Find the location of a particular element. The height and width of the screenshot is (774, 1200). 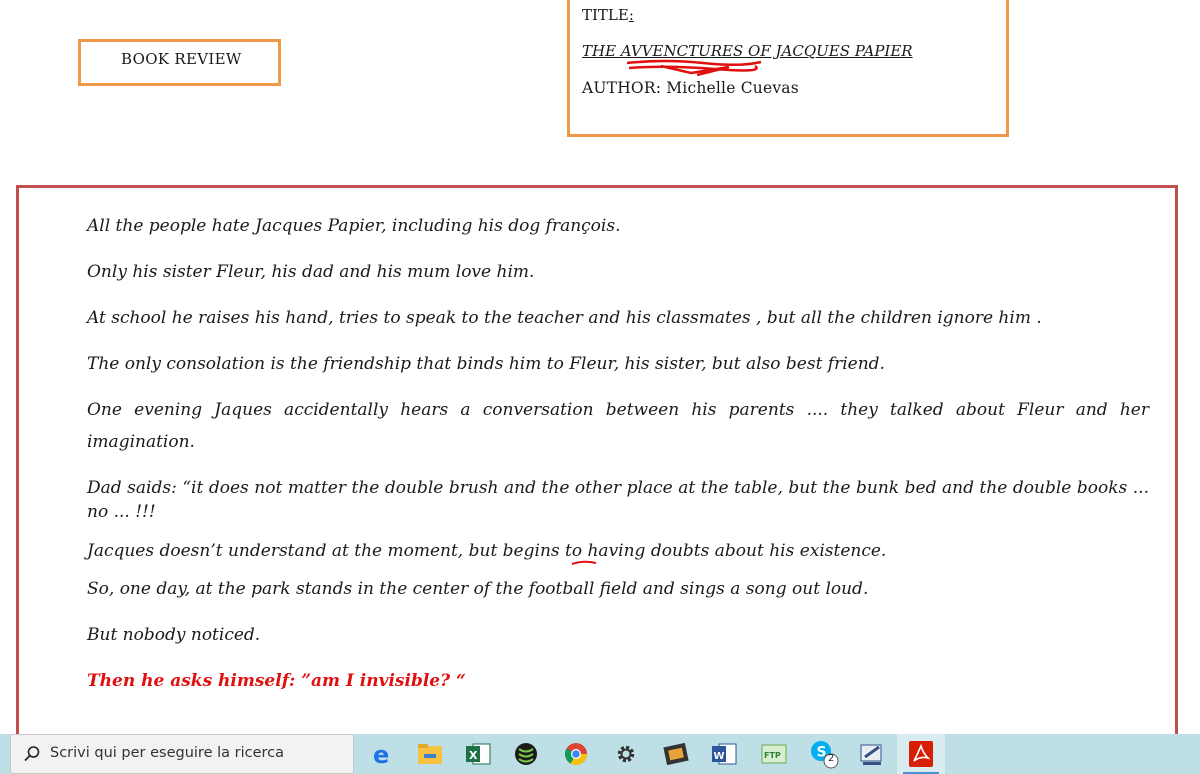

video-app-icon is located at coordinates (676, 754).